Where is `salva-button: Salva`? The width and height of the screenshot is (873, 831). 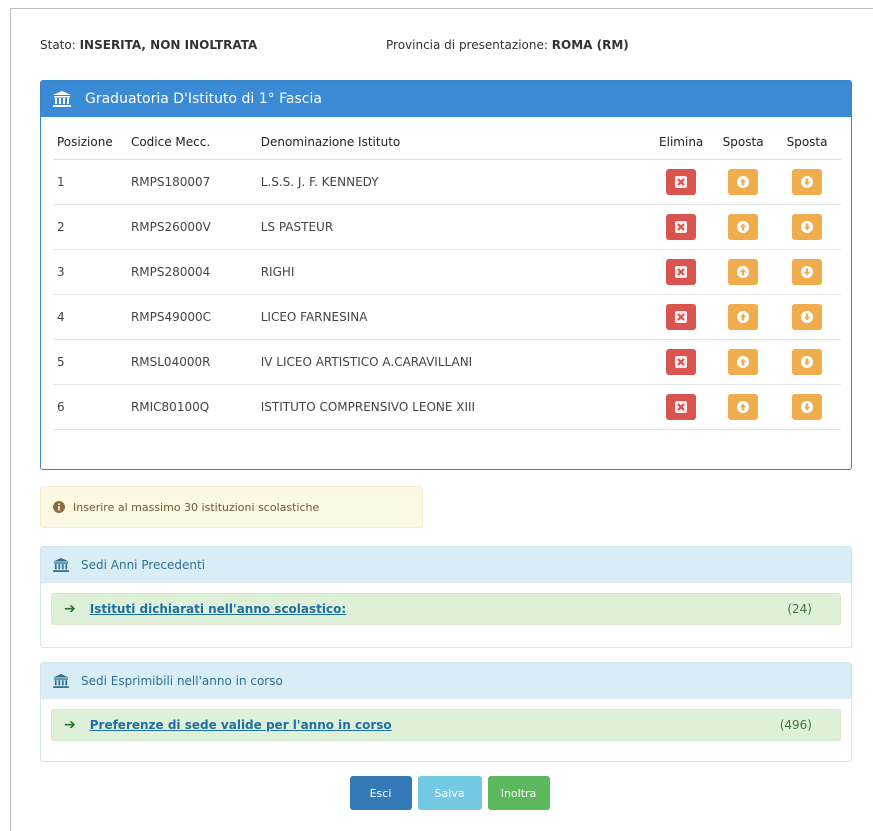 salva-button: Salva is located at coordinates (449, 793).